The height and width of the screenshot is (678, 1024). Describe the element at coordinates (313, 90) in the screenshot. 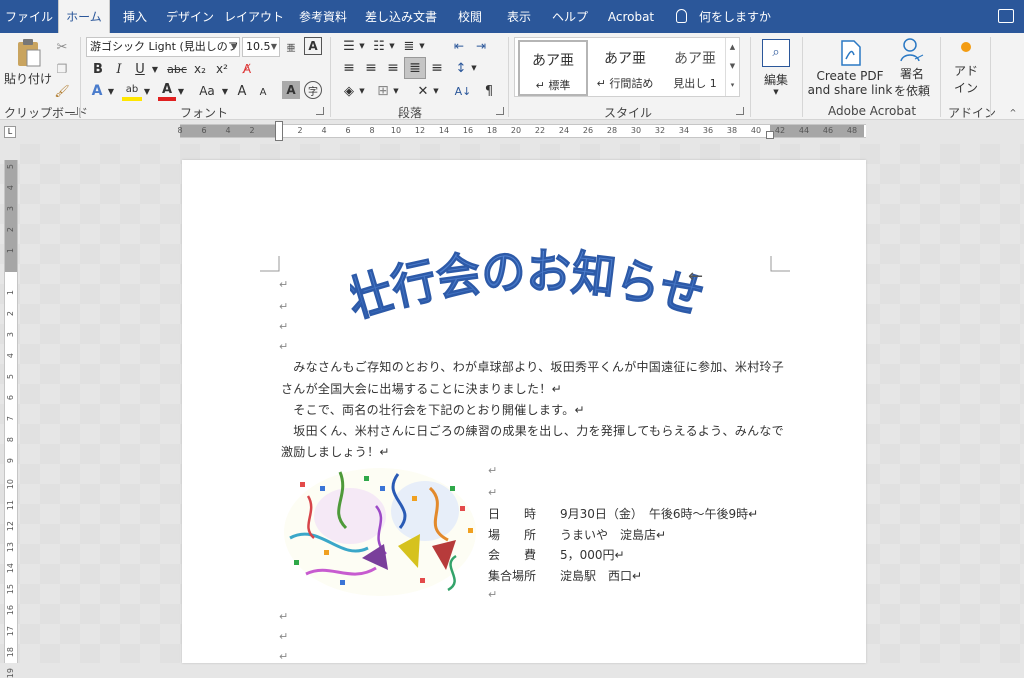

I see `enclosed-char-icon: 字` at that location.